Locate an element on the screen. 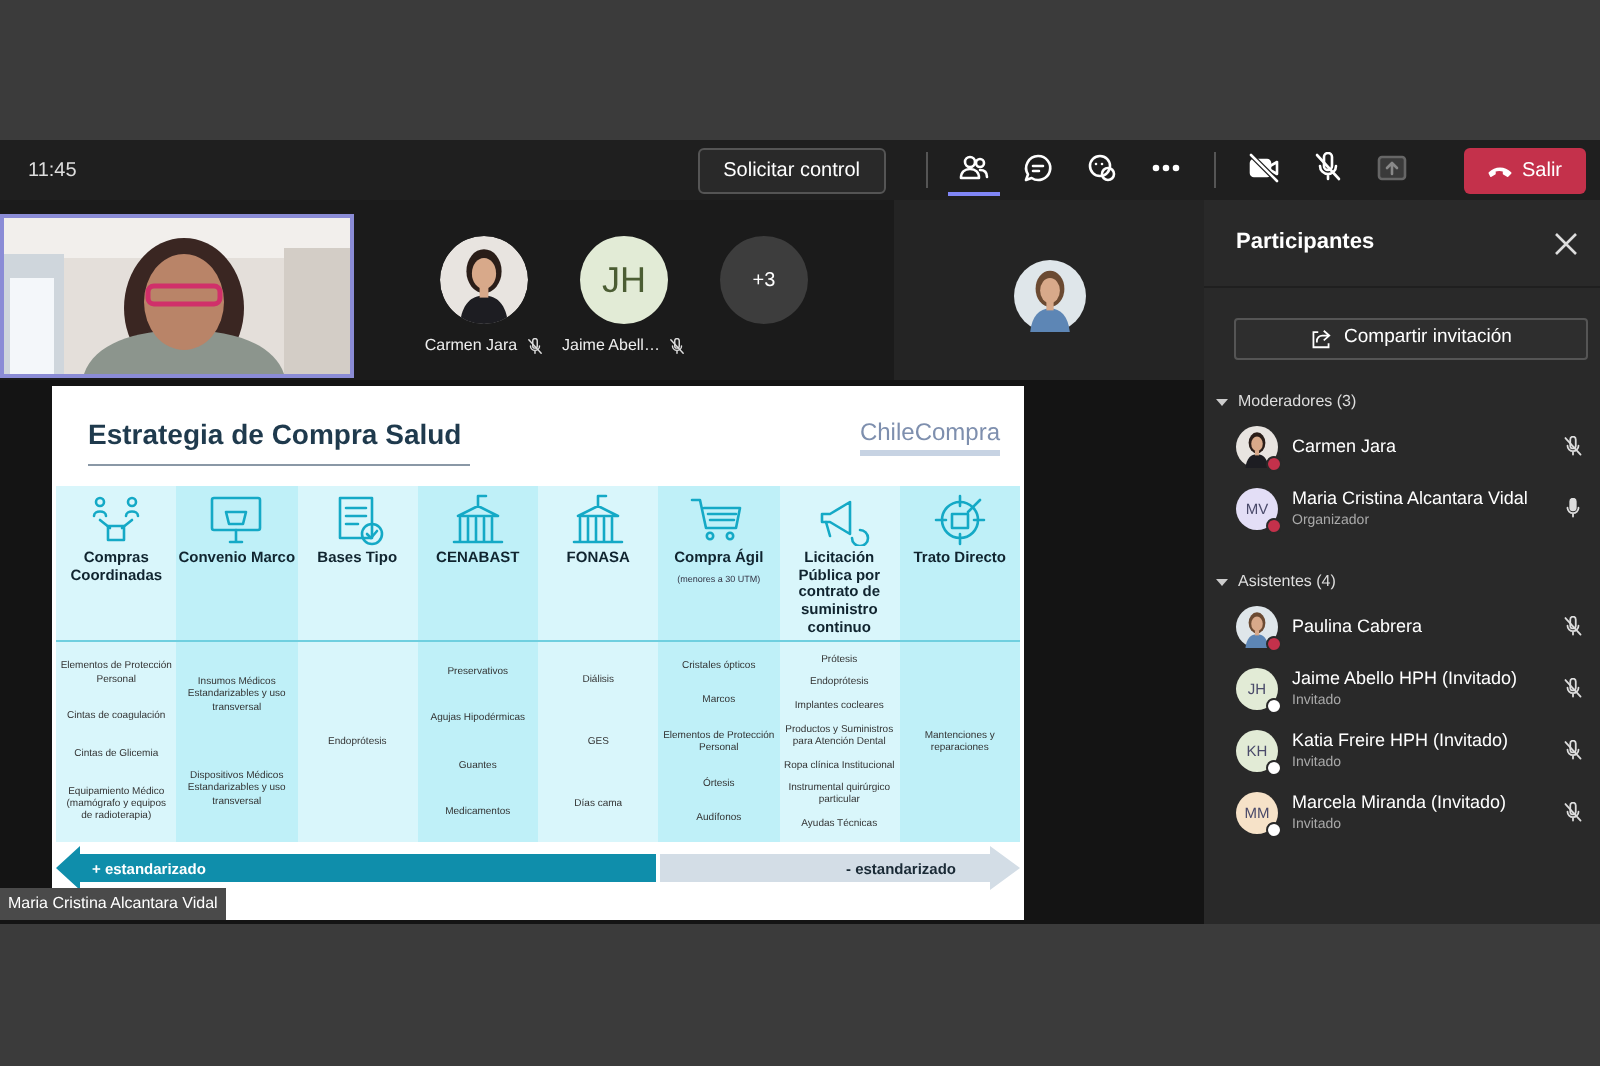 The image size is (1600, 1066). close-icon is located at coordinates (1566, 243).